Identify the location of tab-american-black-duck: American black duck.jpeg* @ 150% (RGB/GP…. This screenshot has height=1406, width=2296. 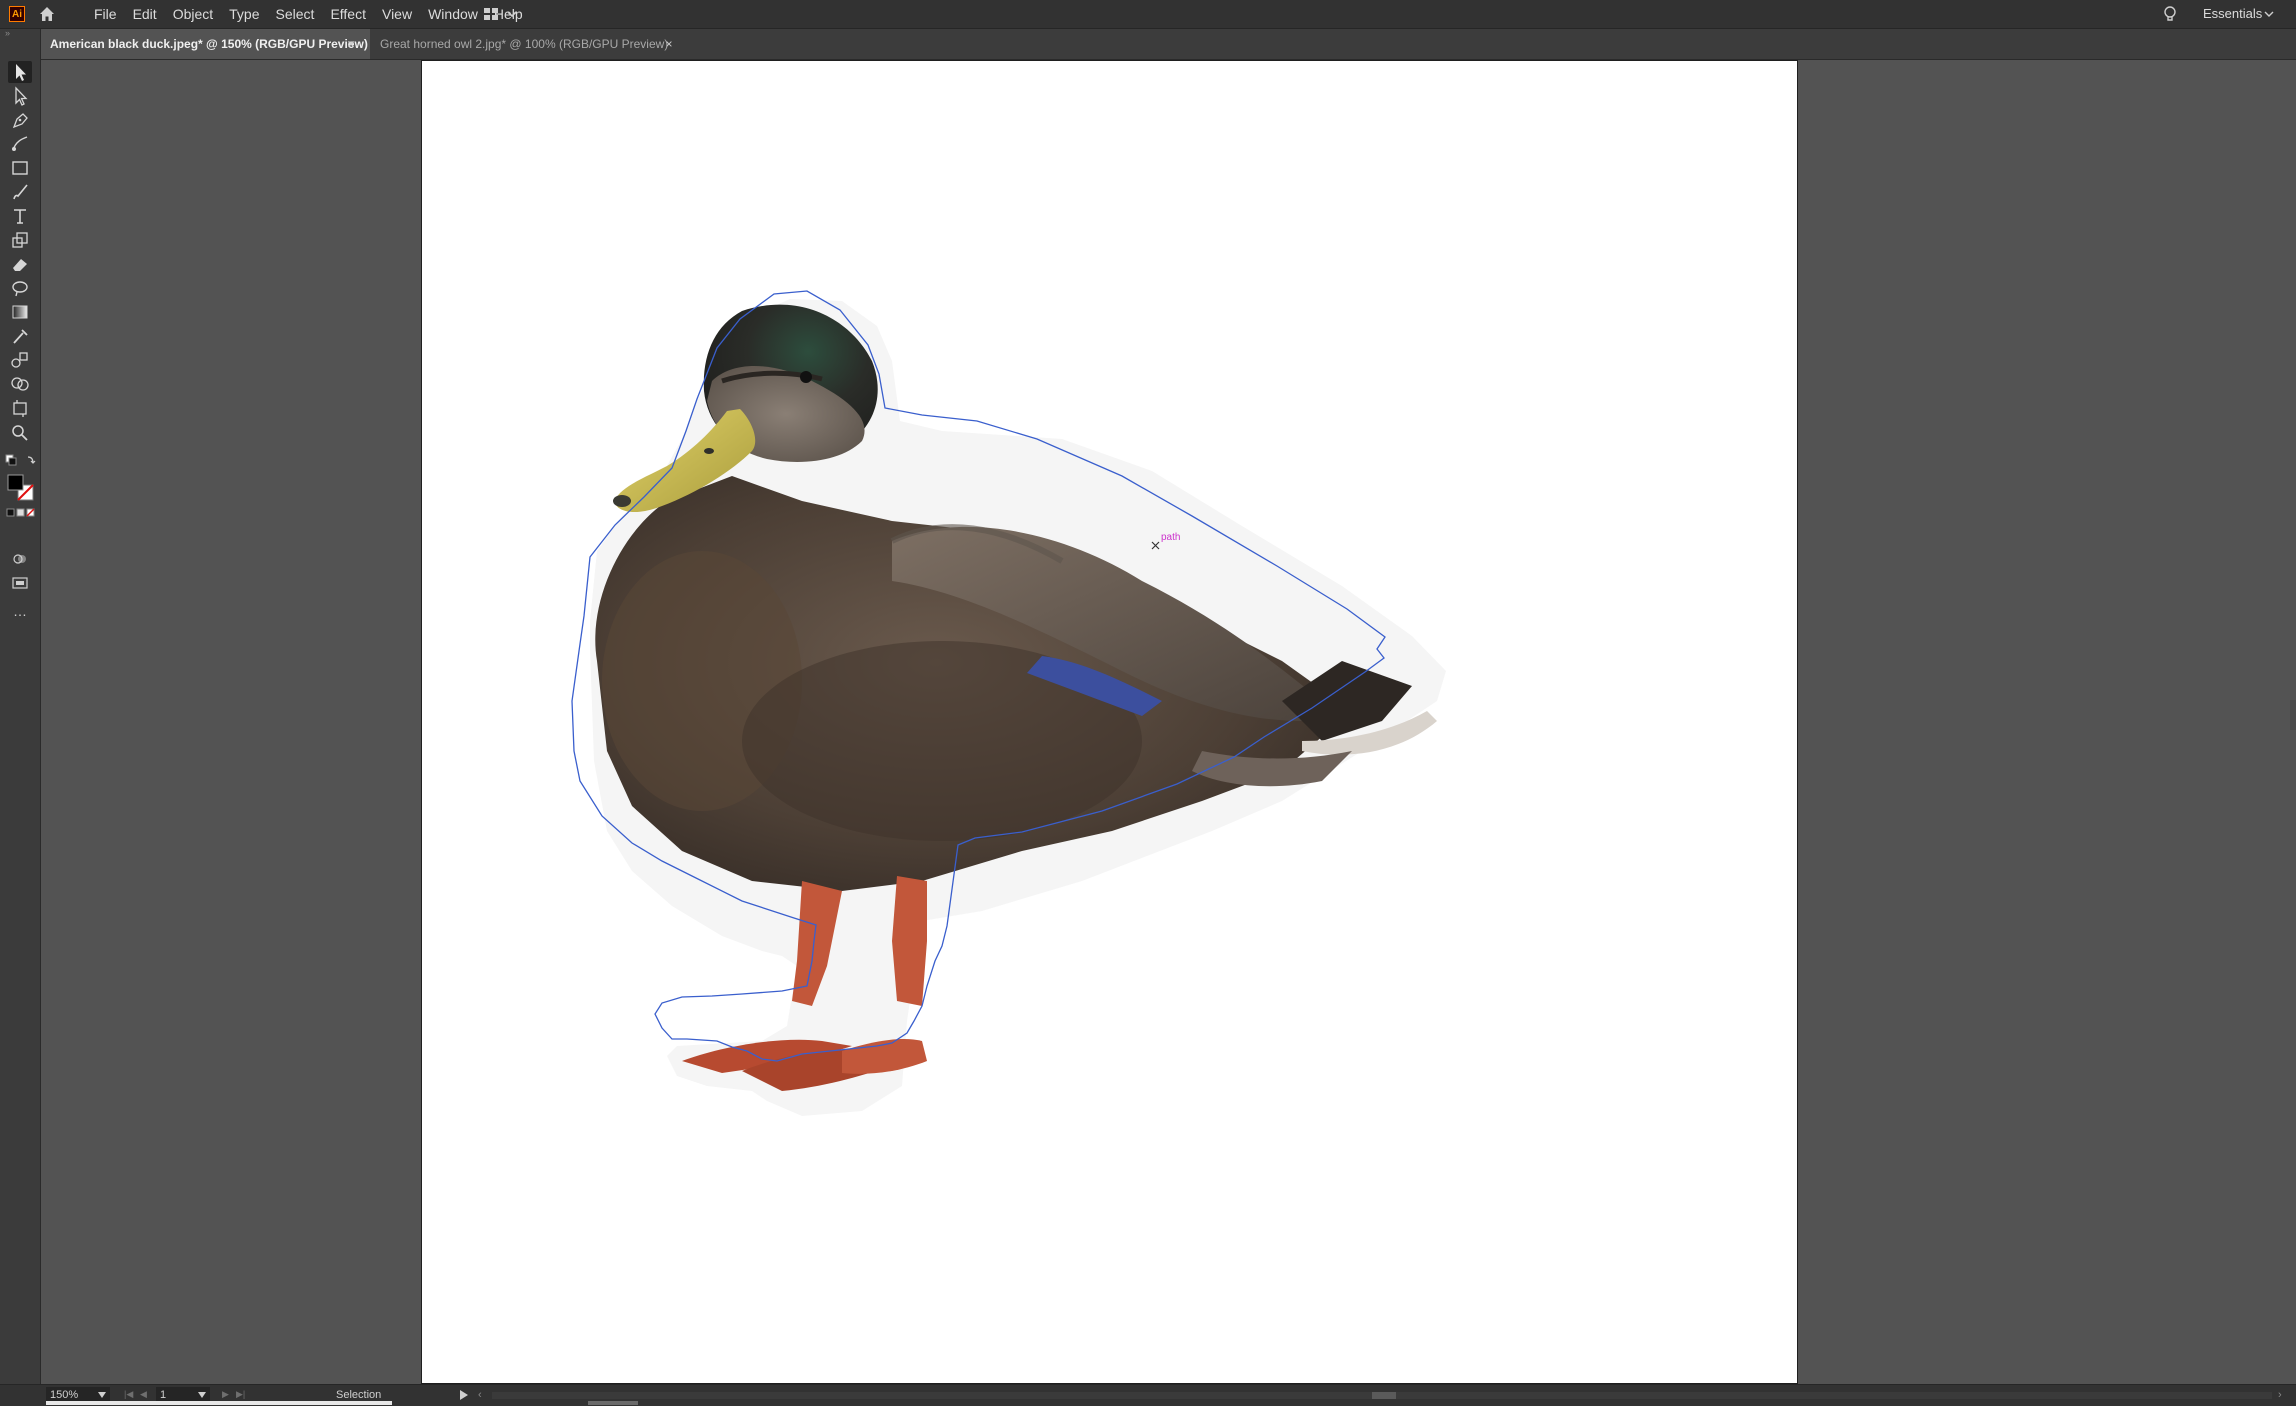
(205, 44).